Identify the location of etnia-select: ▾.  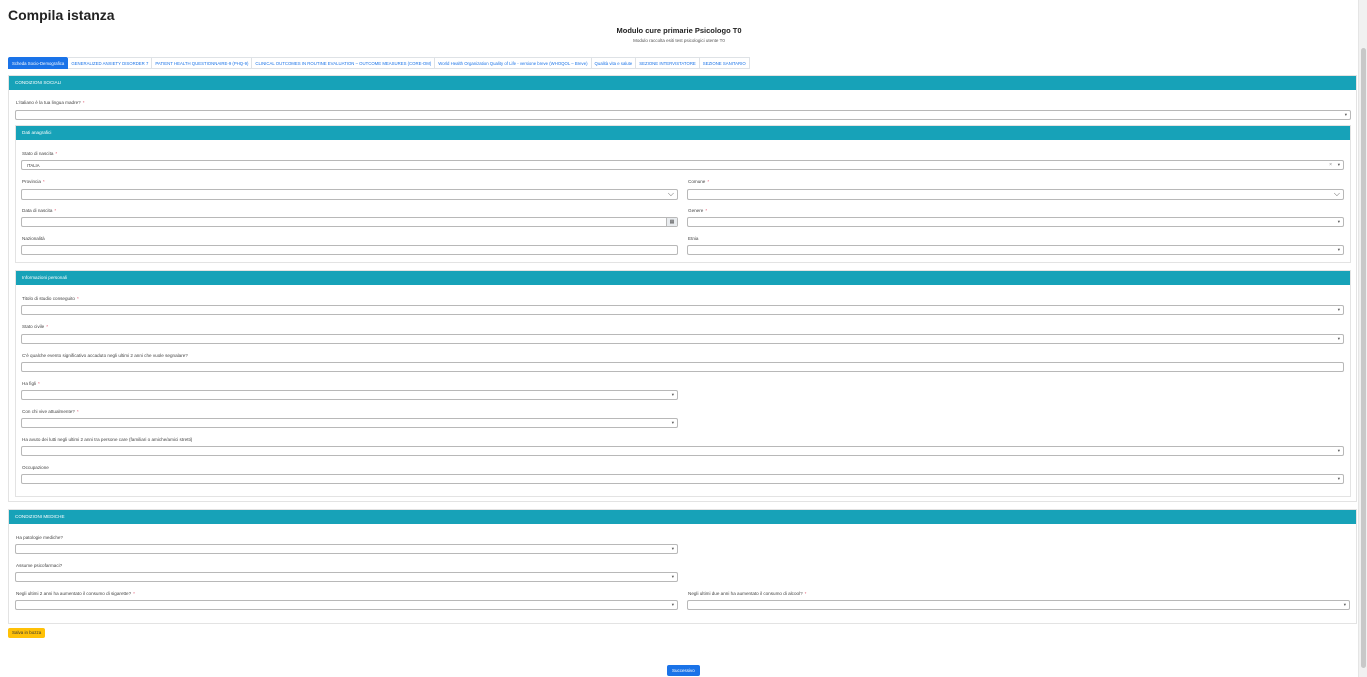
(1015, 250).